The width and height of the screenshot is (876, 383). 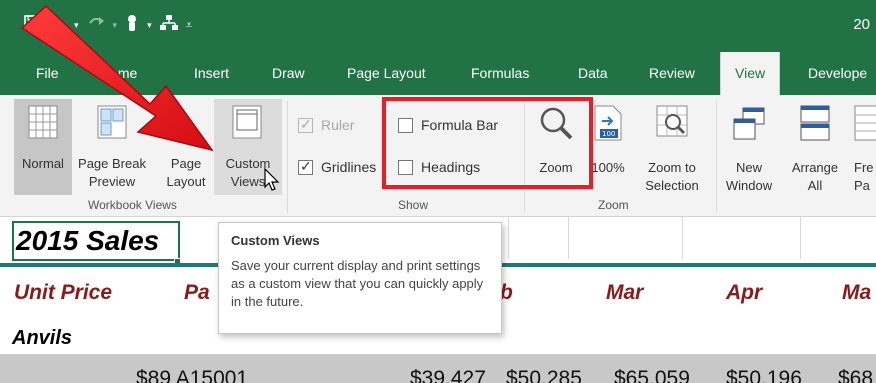 What do you see at coordinates (305, 124) in the screenshot?
I see `ruler-checkbox-box: ✓` at bounding box center [305, 124].